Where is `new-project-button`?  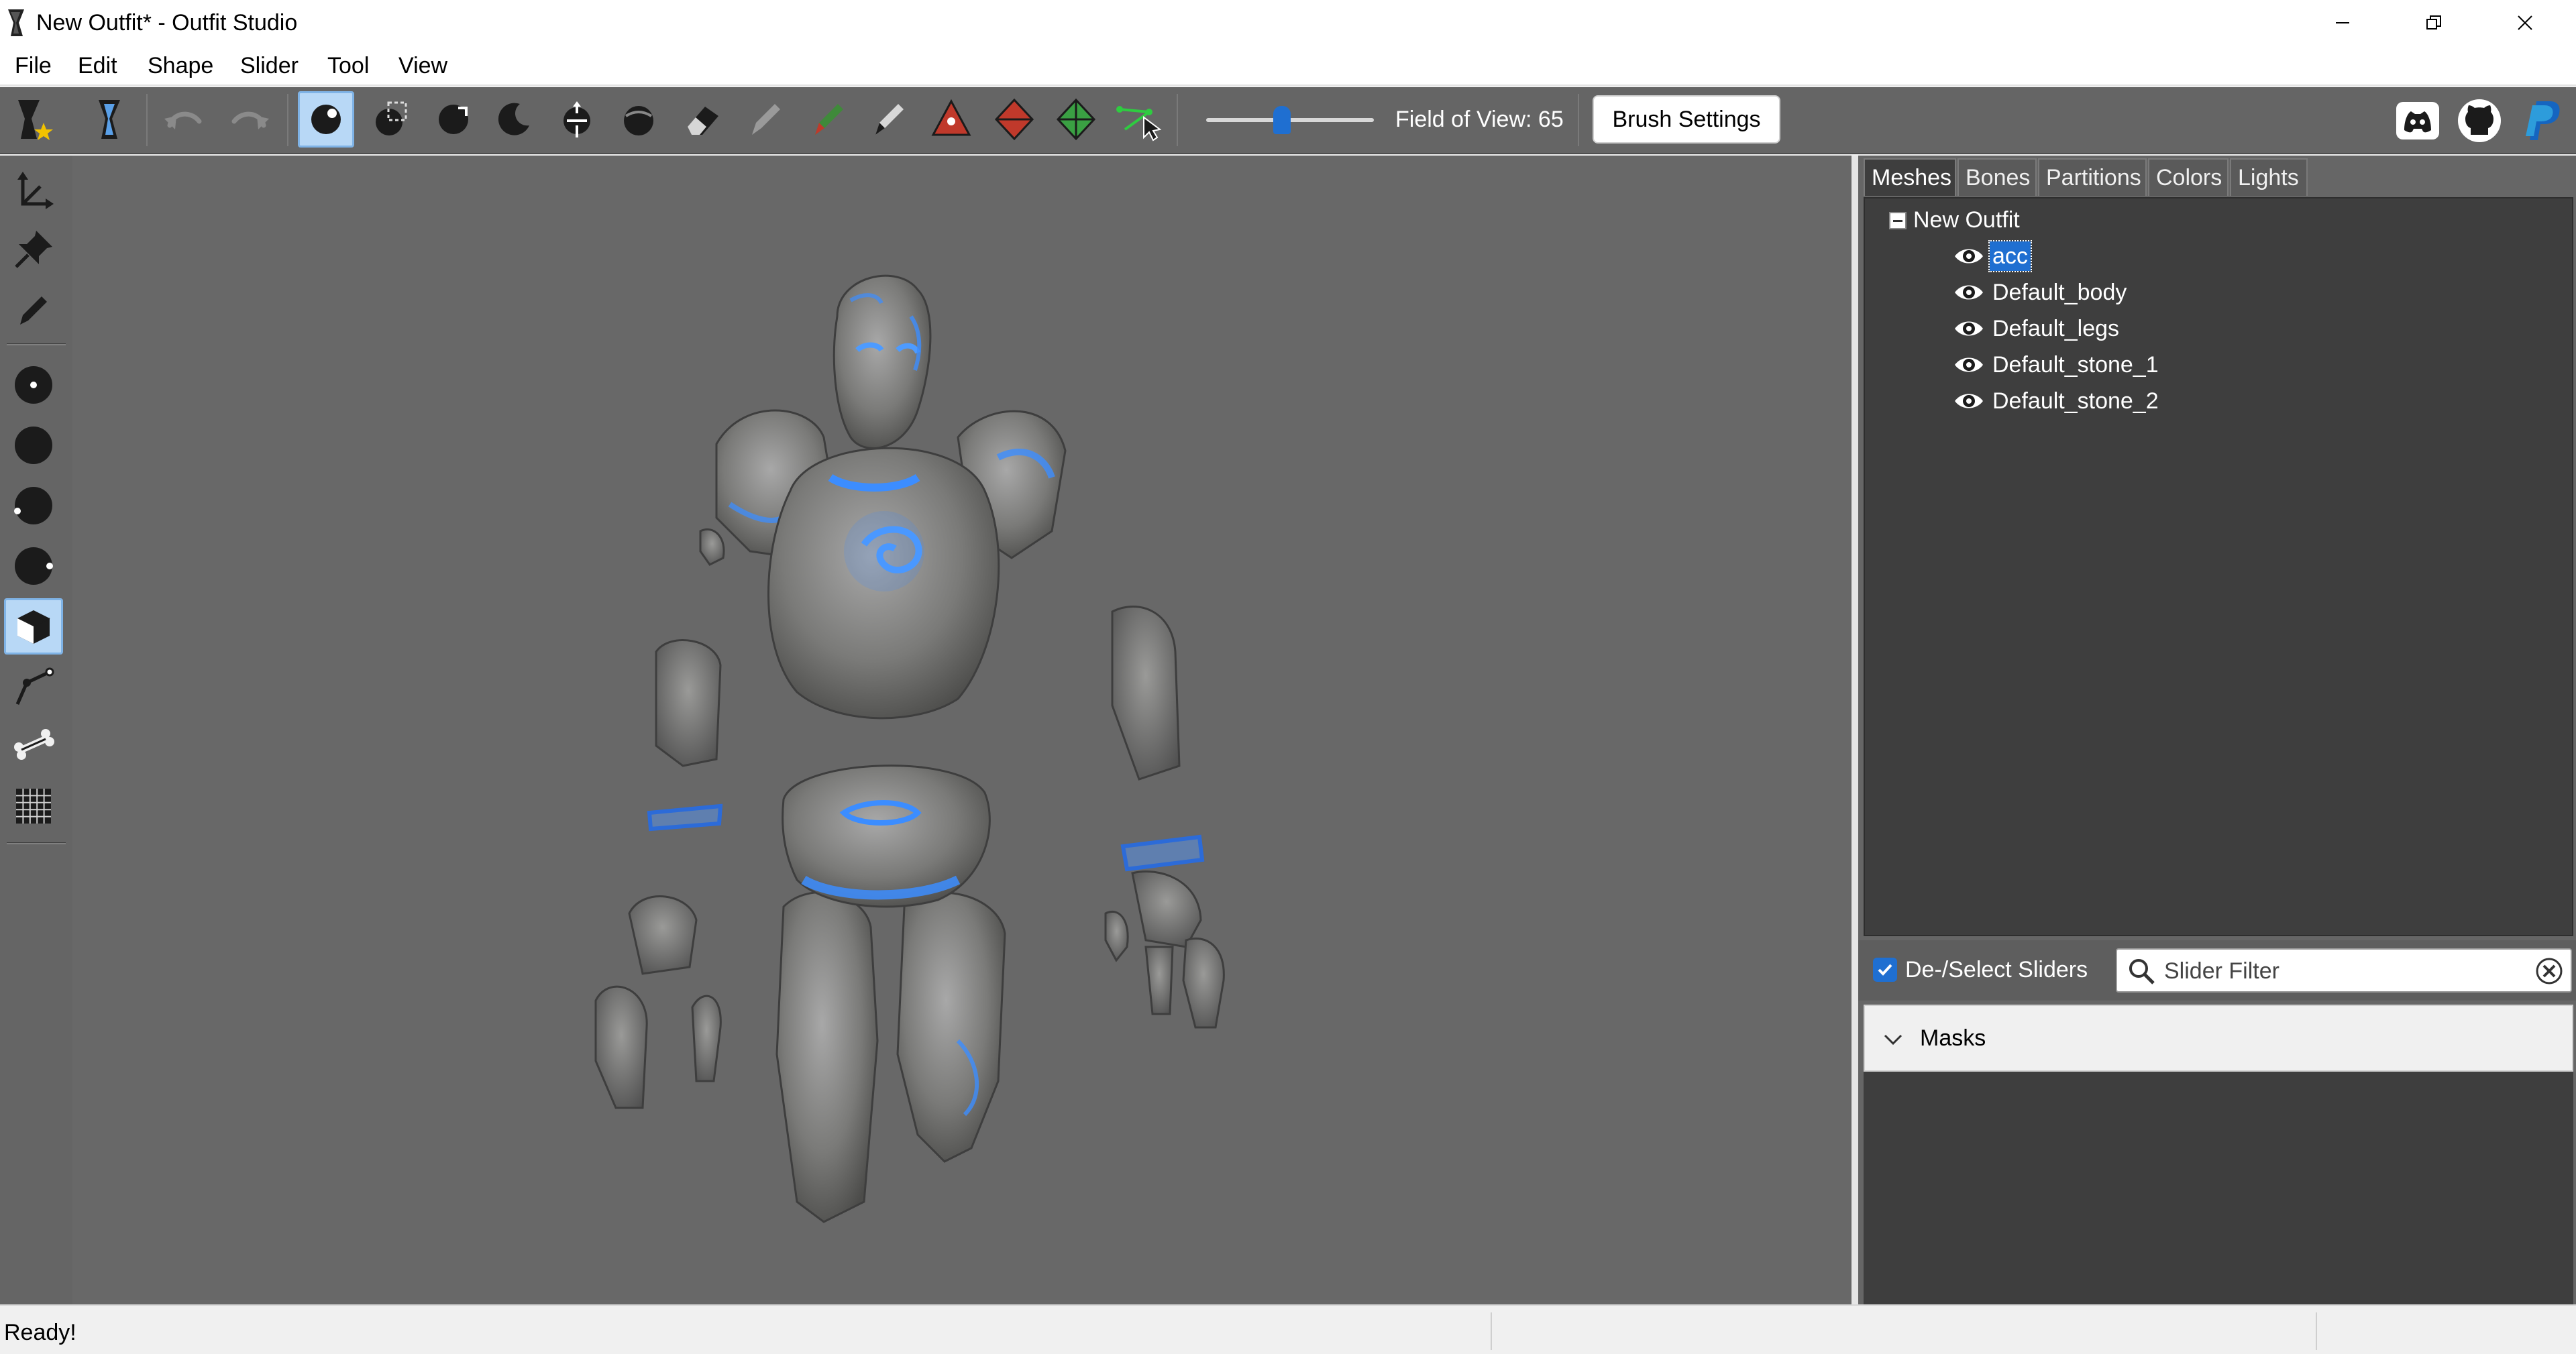
new-project-button is located at coordinates (32, 119).